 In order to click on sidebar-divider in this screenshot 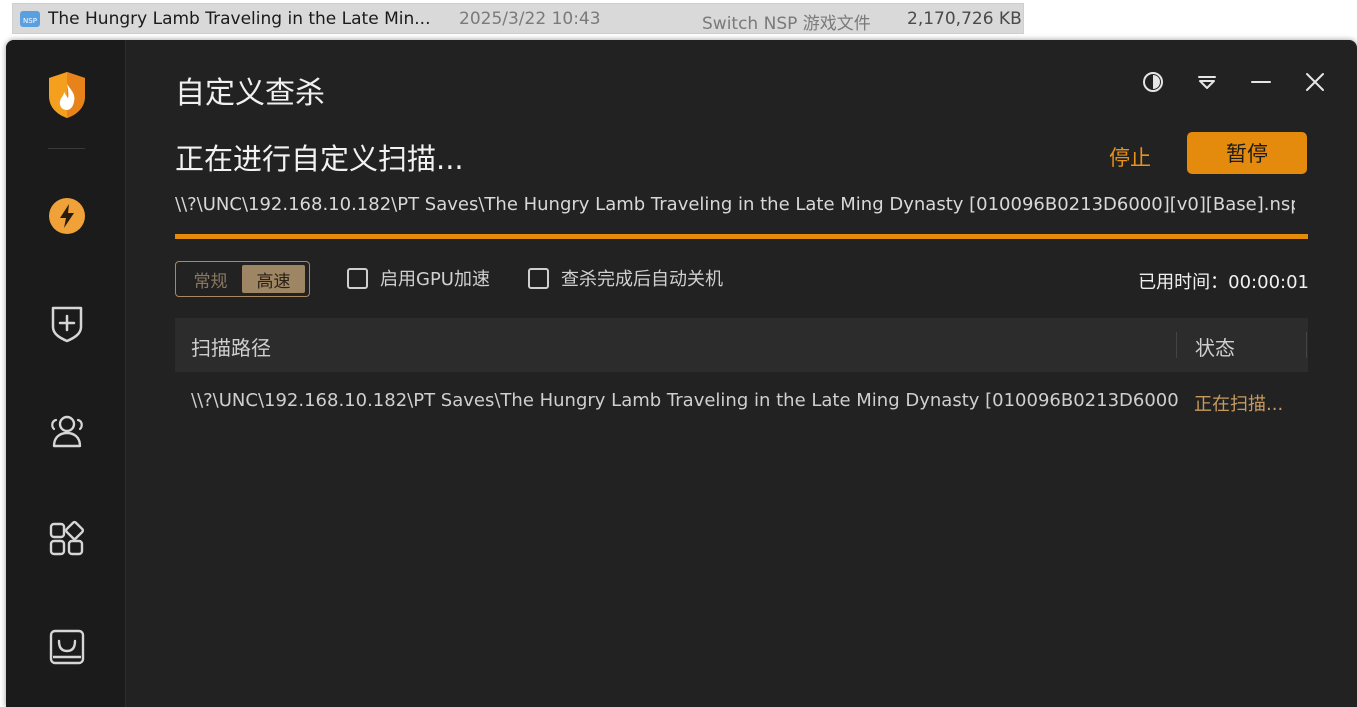, I will do `click(66, 148)`.